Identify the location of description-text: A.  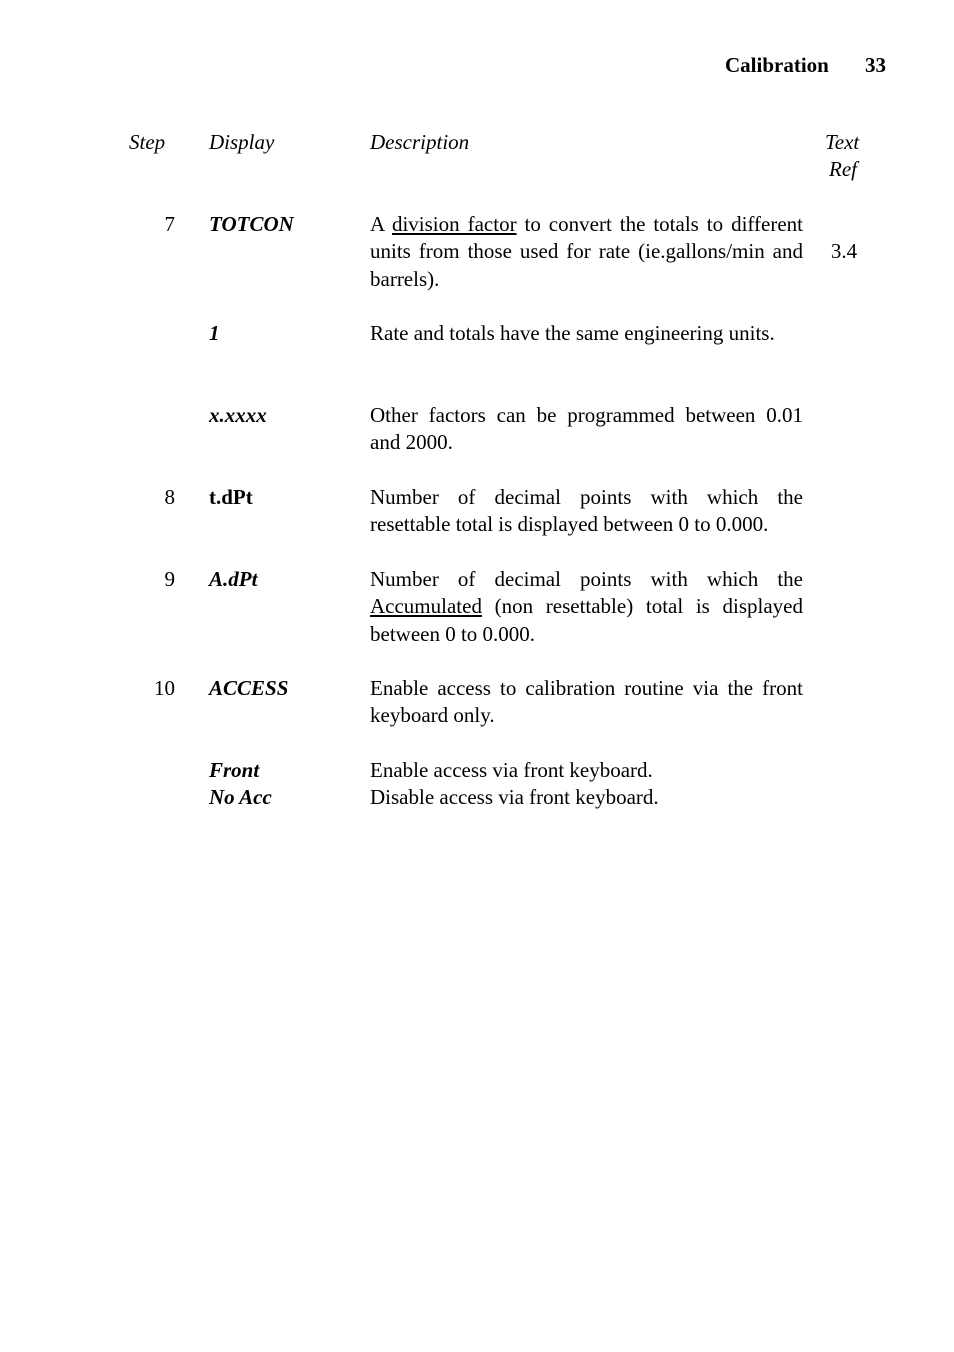
(381, 224).